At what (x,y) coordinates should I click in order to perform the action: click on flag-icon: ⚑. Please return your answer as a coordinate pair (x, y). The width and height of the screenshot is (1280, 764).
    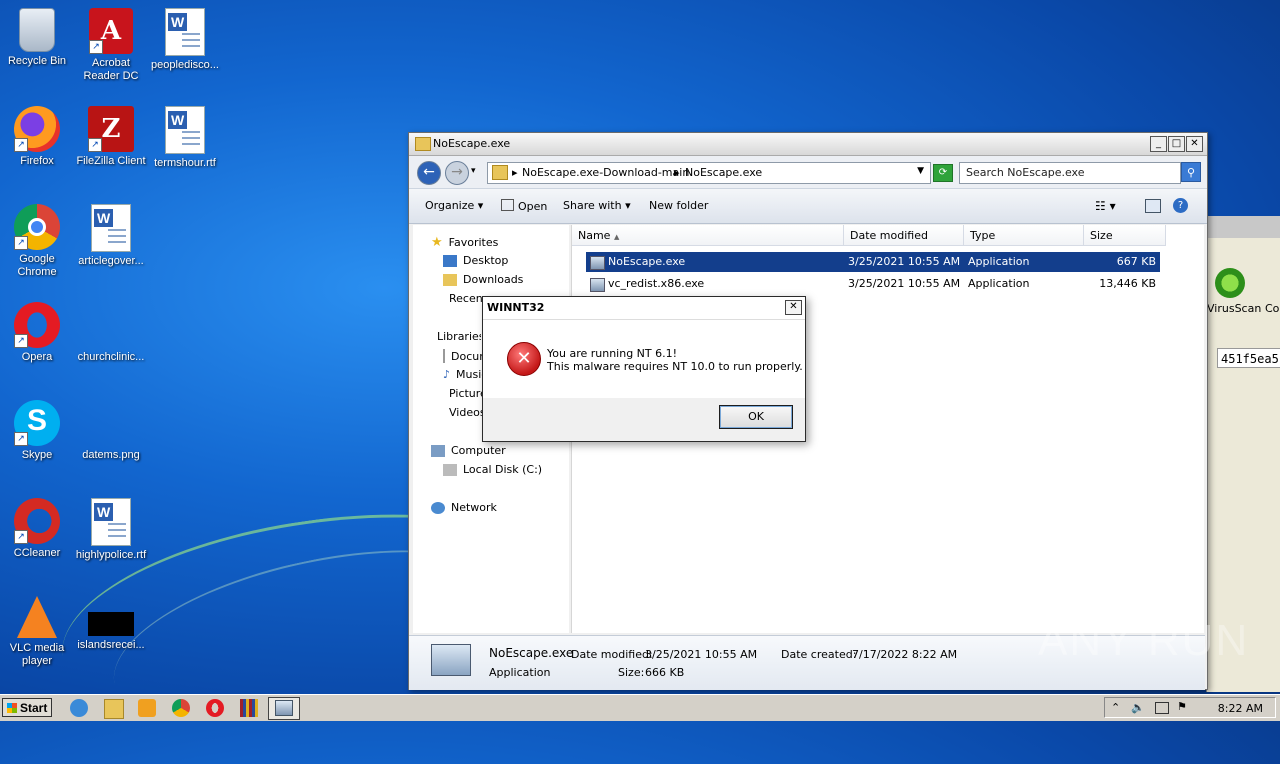
    Looking at the image, I should click on (1182, 706).